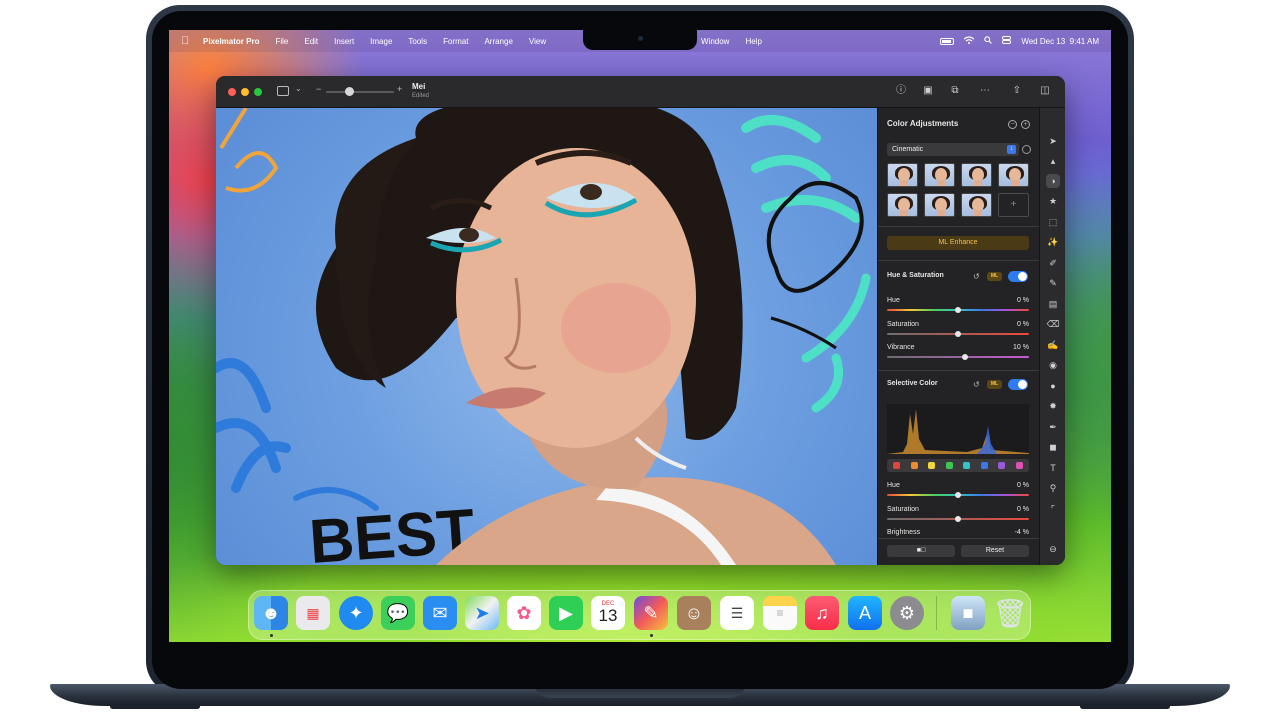 The width and height of the screenshot is (1280, 720). I want to click on menu-image: Image, so click(381, 41).